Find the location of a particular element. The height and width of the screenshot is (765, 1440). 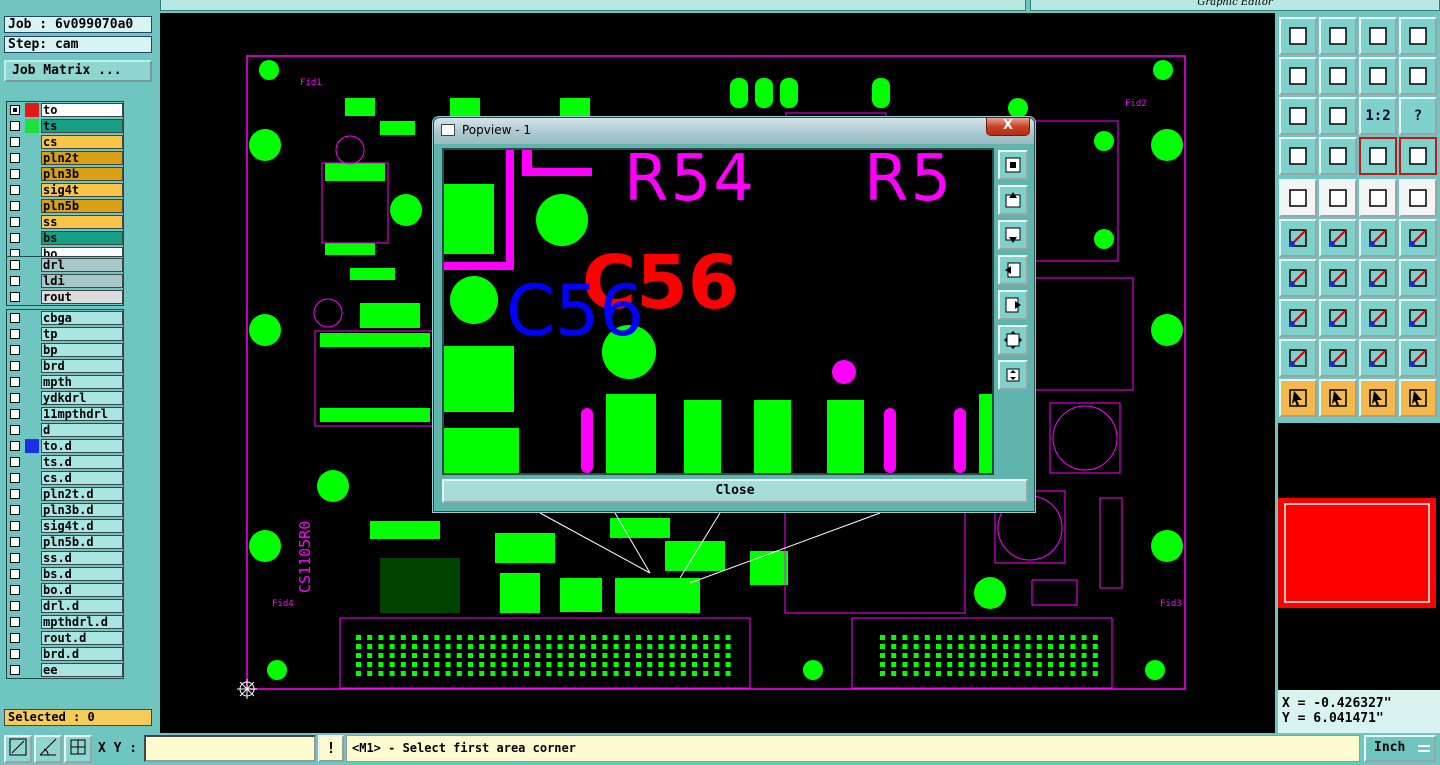

layer-row: ts is located at coordinates (65, 126).